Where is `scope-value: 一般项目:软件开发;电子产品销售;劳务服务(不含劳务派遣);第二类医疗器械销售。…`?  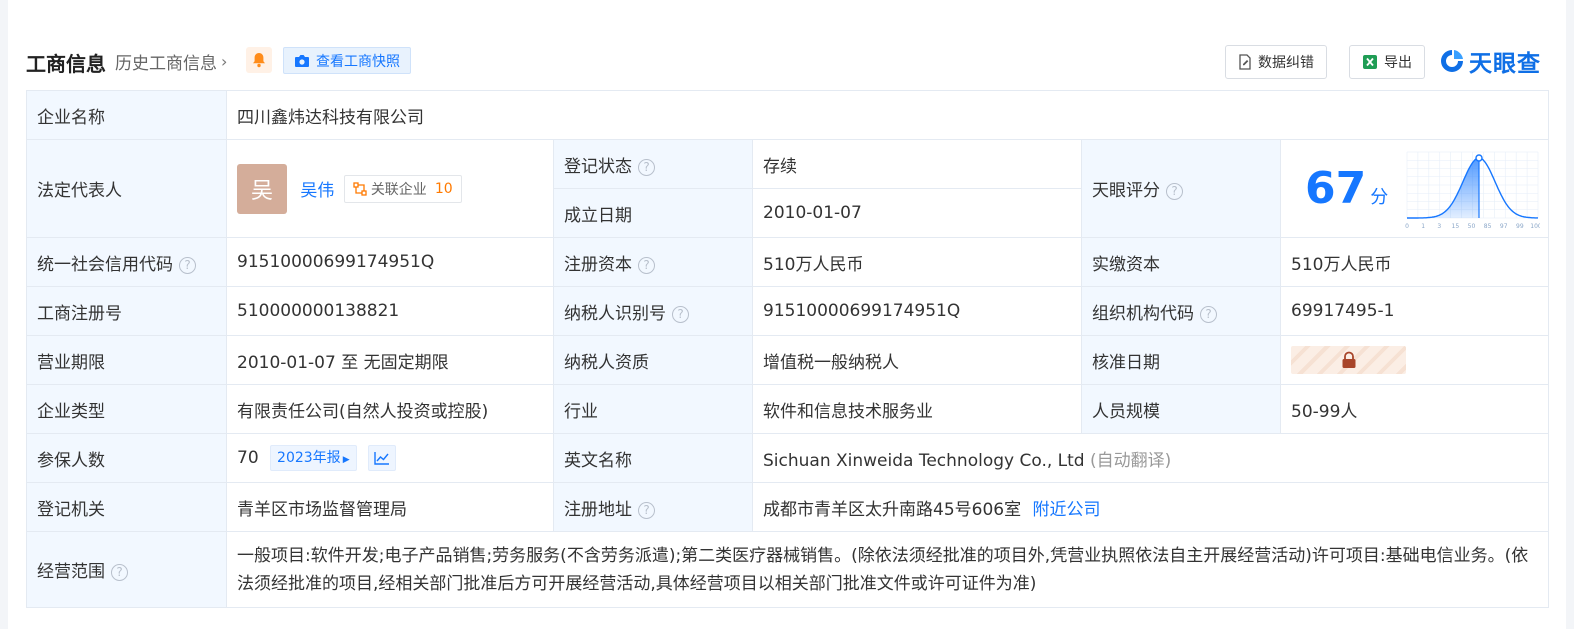
scope-value: 一般项目:软件开发;电子产品销售;劳务服务(不含劳务派遣);第二类医疗器械销售。… is located at coordinates (887, 569).